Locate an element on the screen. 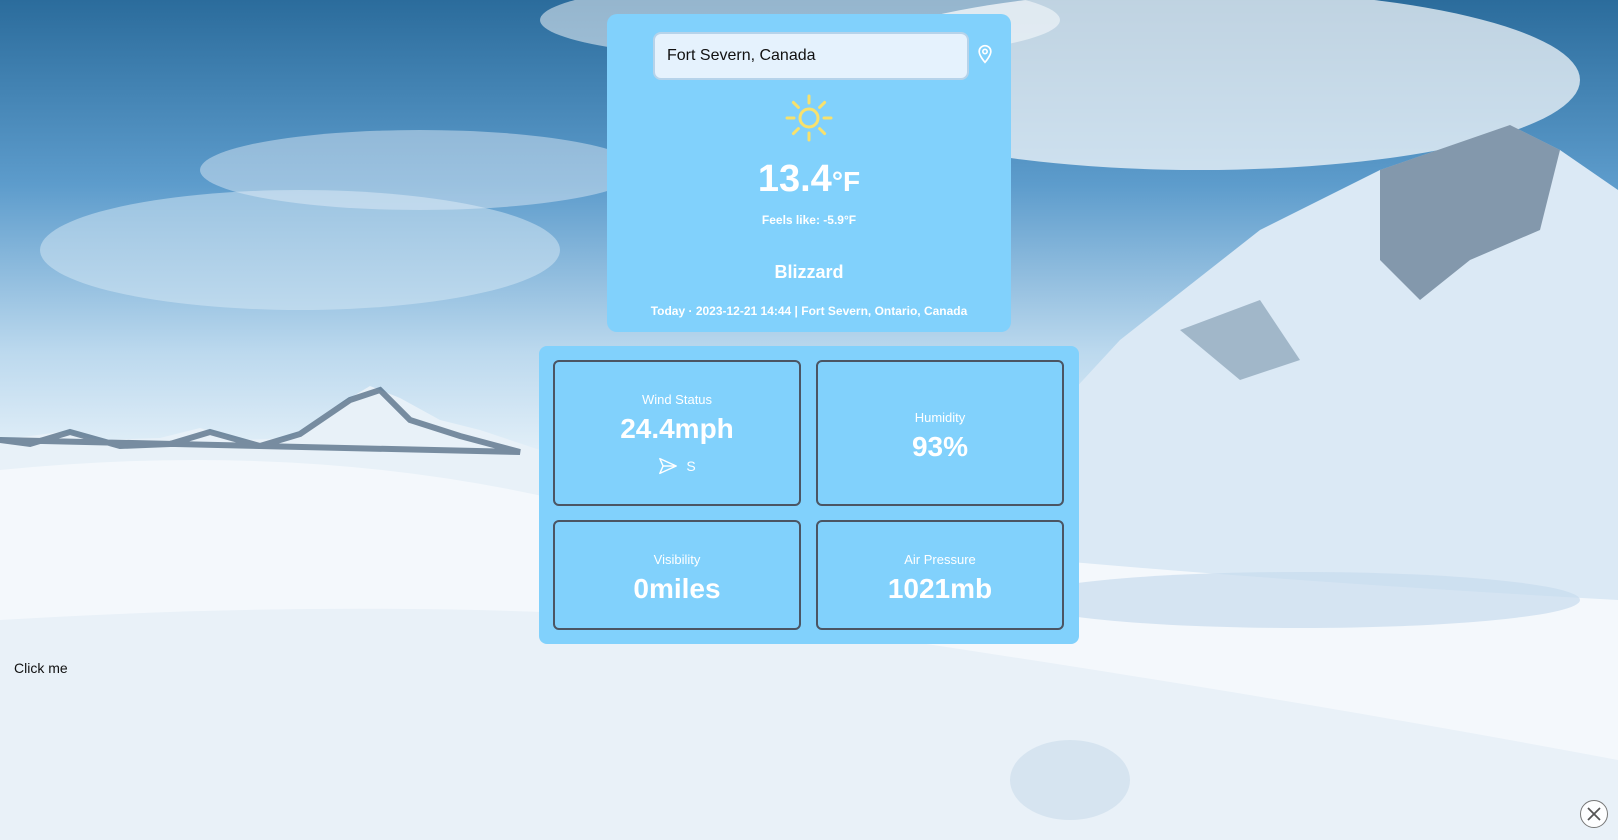  visibility-tile: Visibility 0miles is located at coordinates (677, 575).